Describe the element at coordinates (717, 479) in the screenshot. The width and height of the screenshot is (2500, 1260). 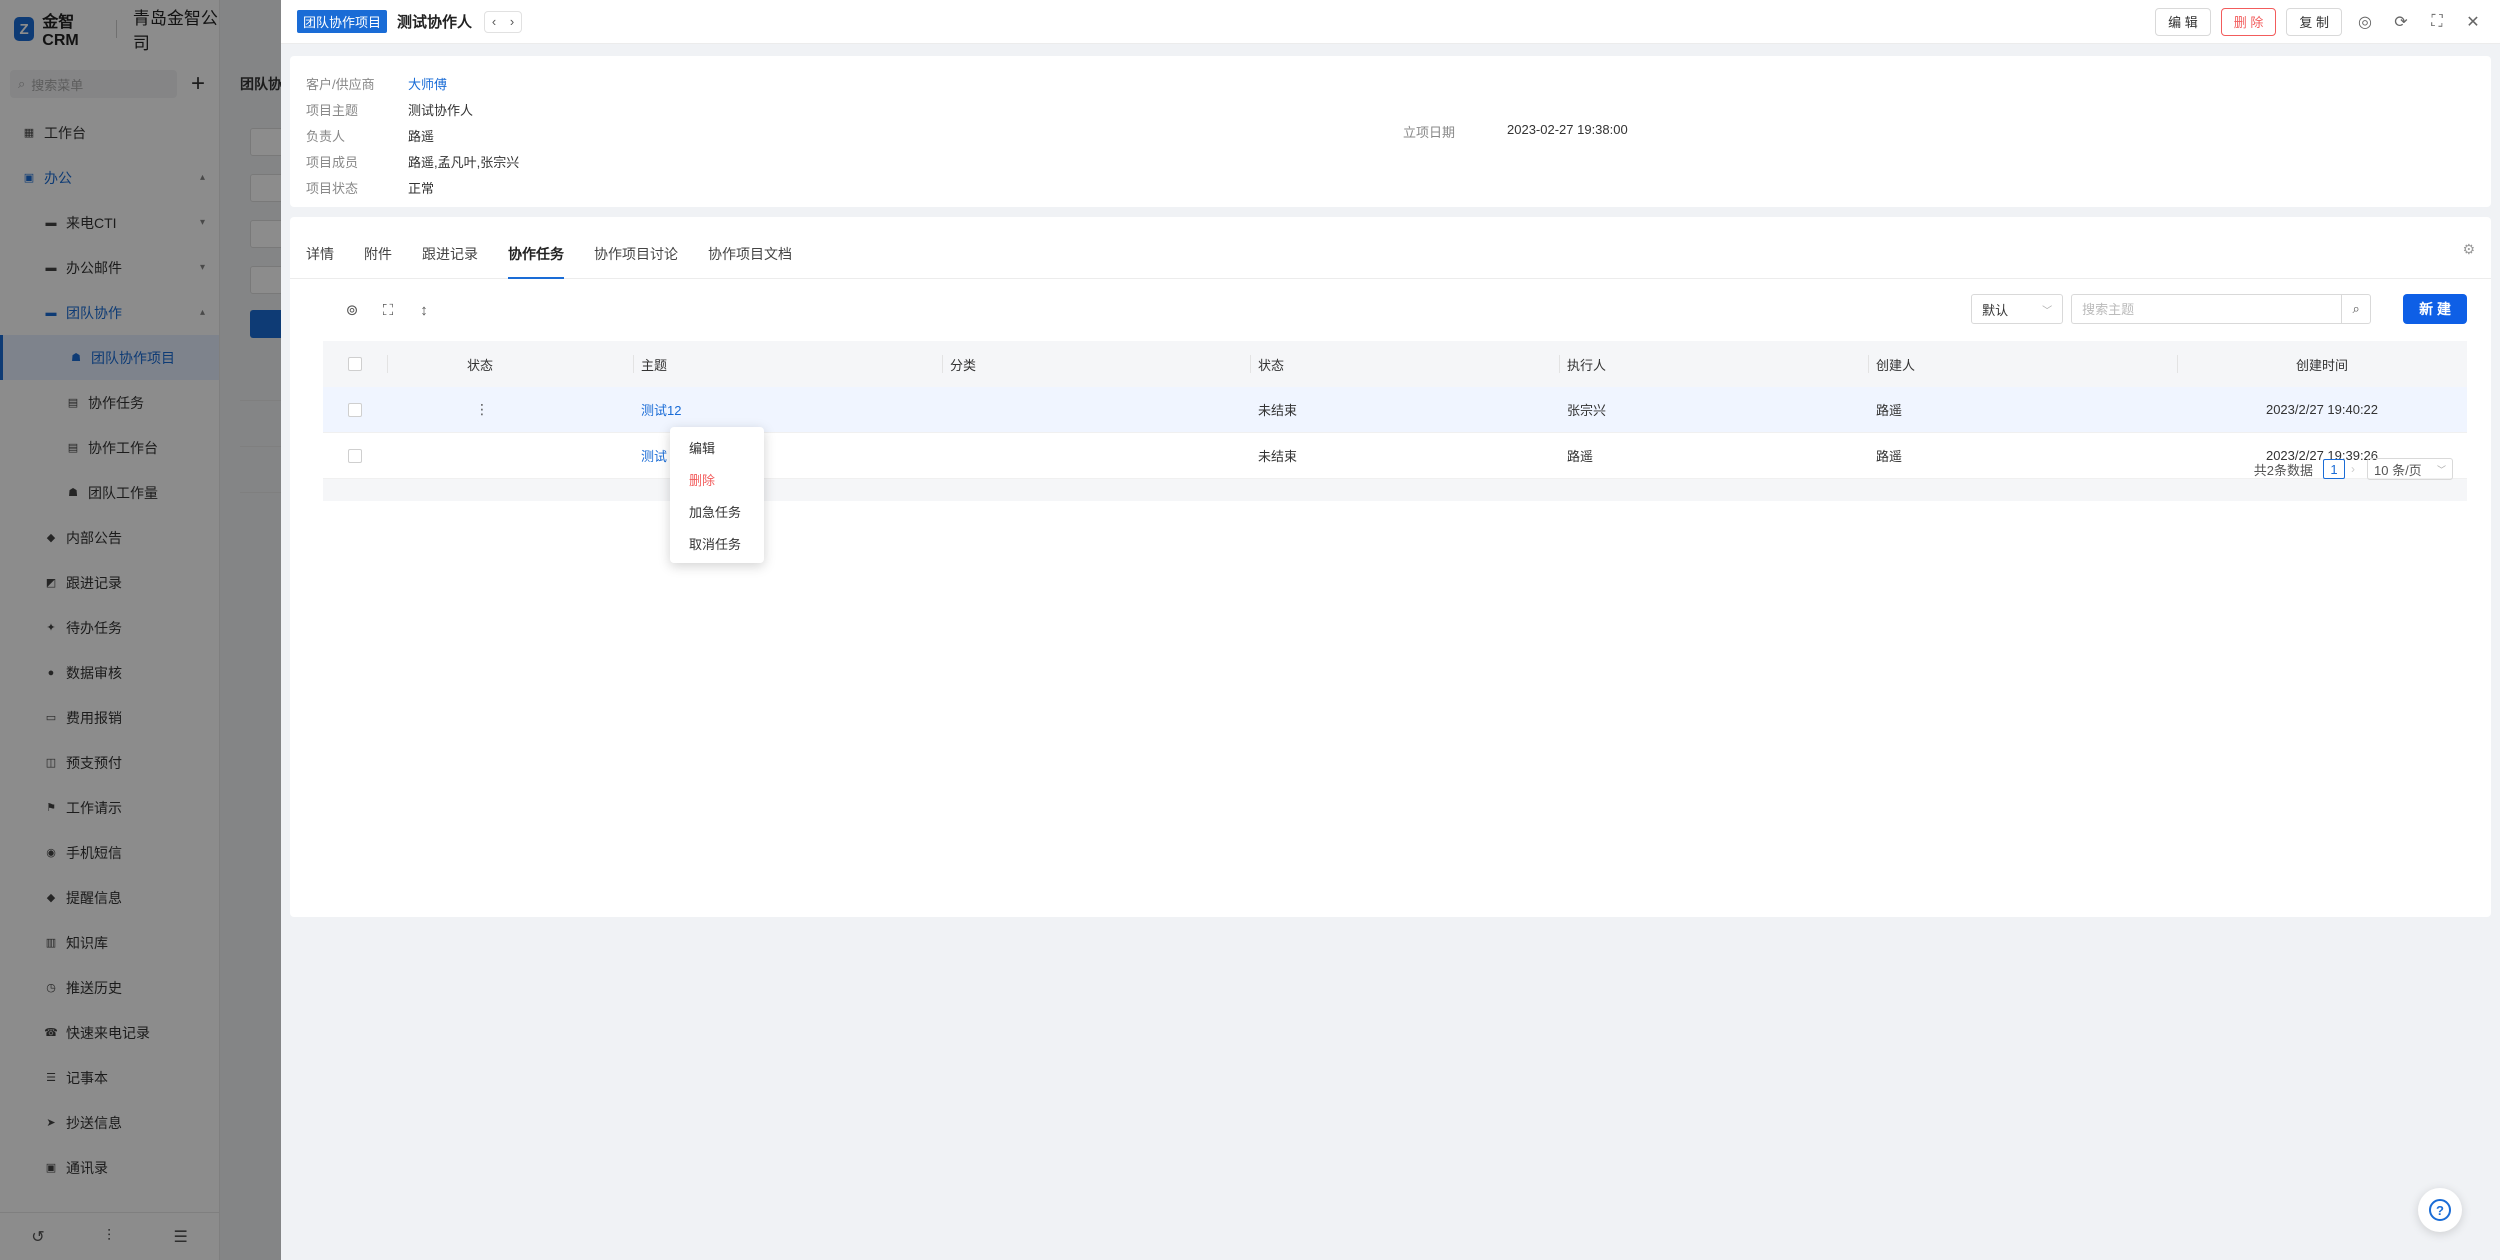
I see `menu-item-delete: 删除` at that location.